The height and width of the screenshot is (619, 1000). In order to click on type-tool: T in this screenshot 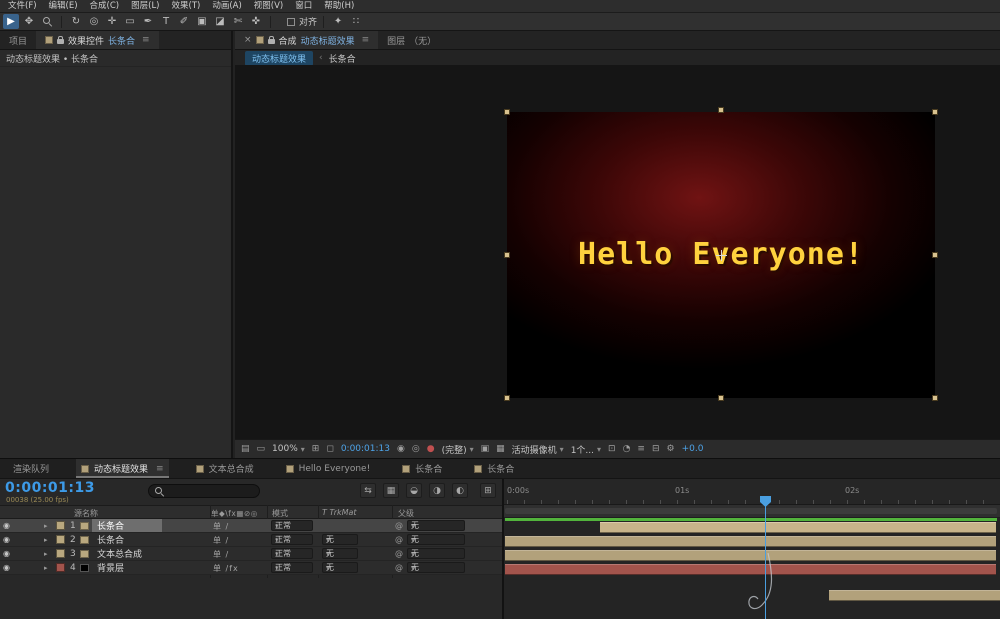, I will do `click(166, 21)`.